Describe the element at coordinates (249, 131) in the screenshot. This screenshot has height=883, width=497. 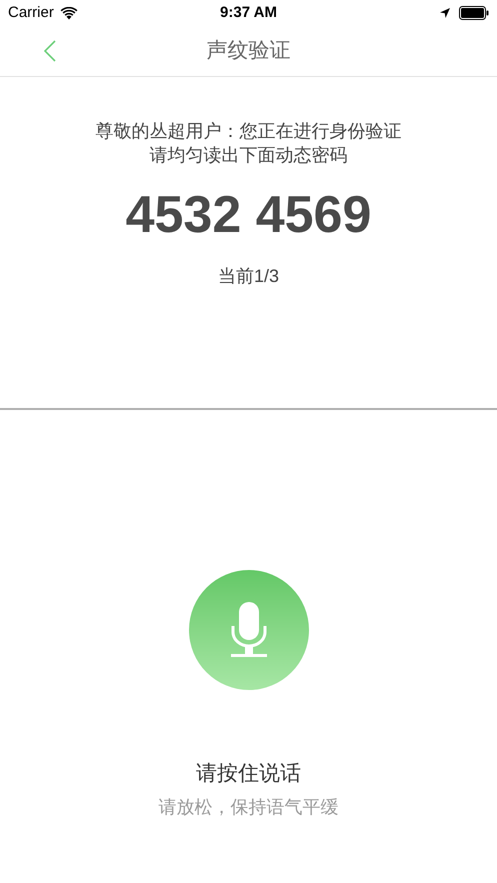
I see `instruction-text: 尊敬的丛超用户：您正在进行身份验证` at that location.